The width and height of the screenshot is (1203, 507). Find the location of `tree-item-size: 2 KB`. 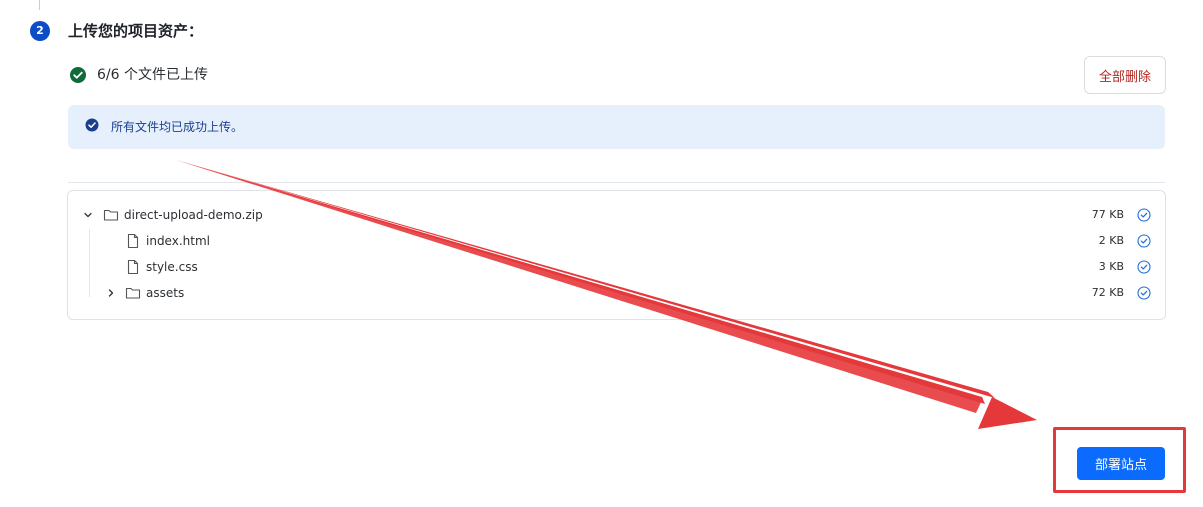

tree-item-size: 2 KB is located at coordinates (1111, 240).